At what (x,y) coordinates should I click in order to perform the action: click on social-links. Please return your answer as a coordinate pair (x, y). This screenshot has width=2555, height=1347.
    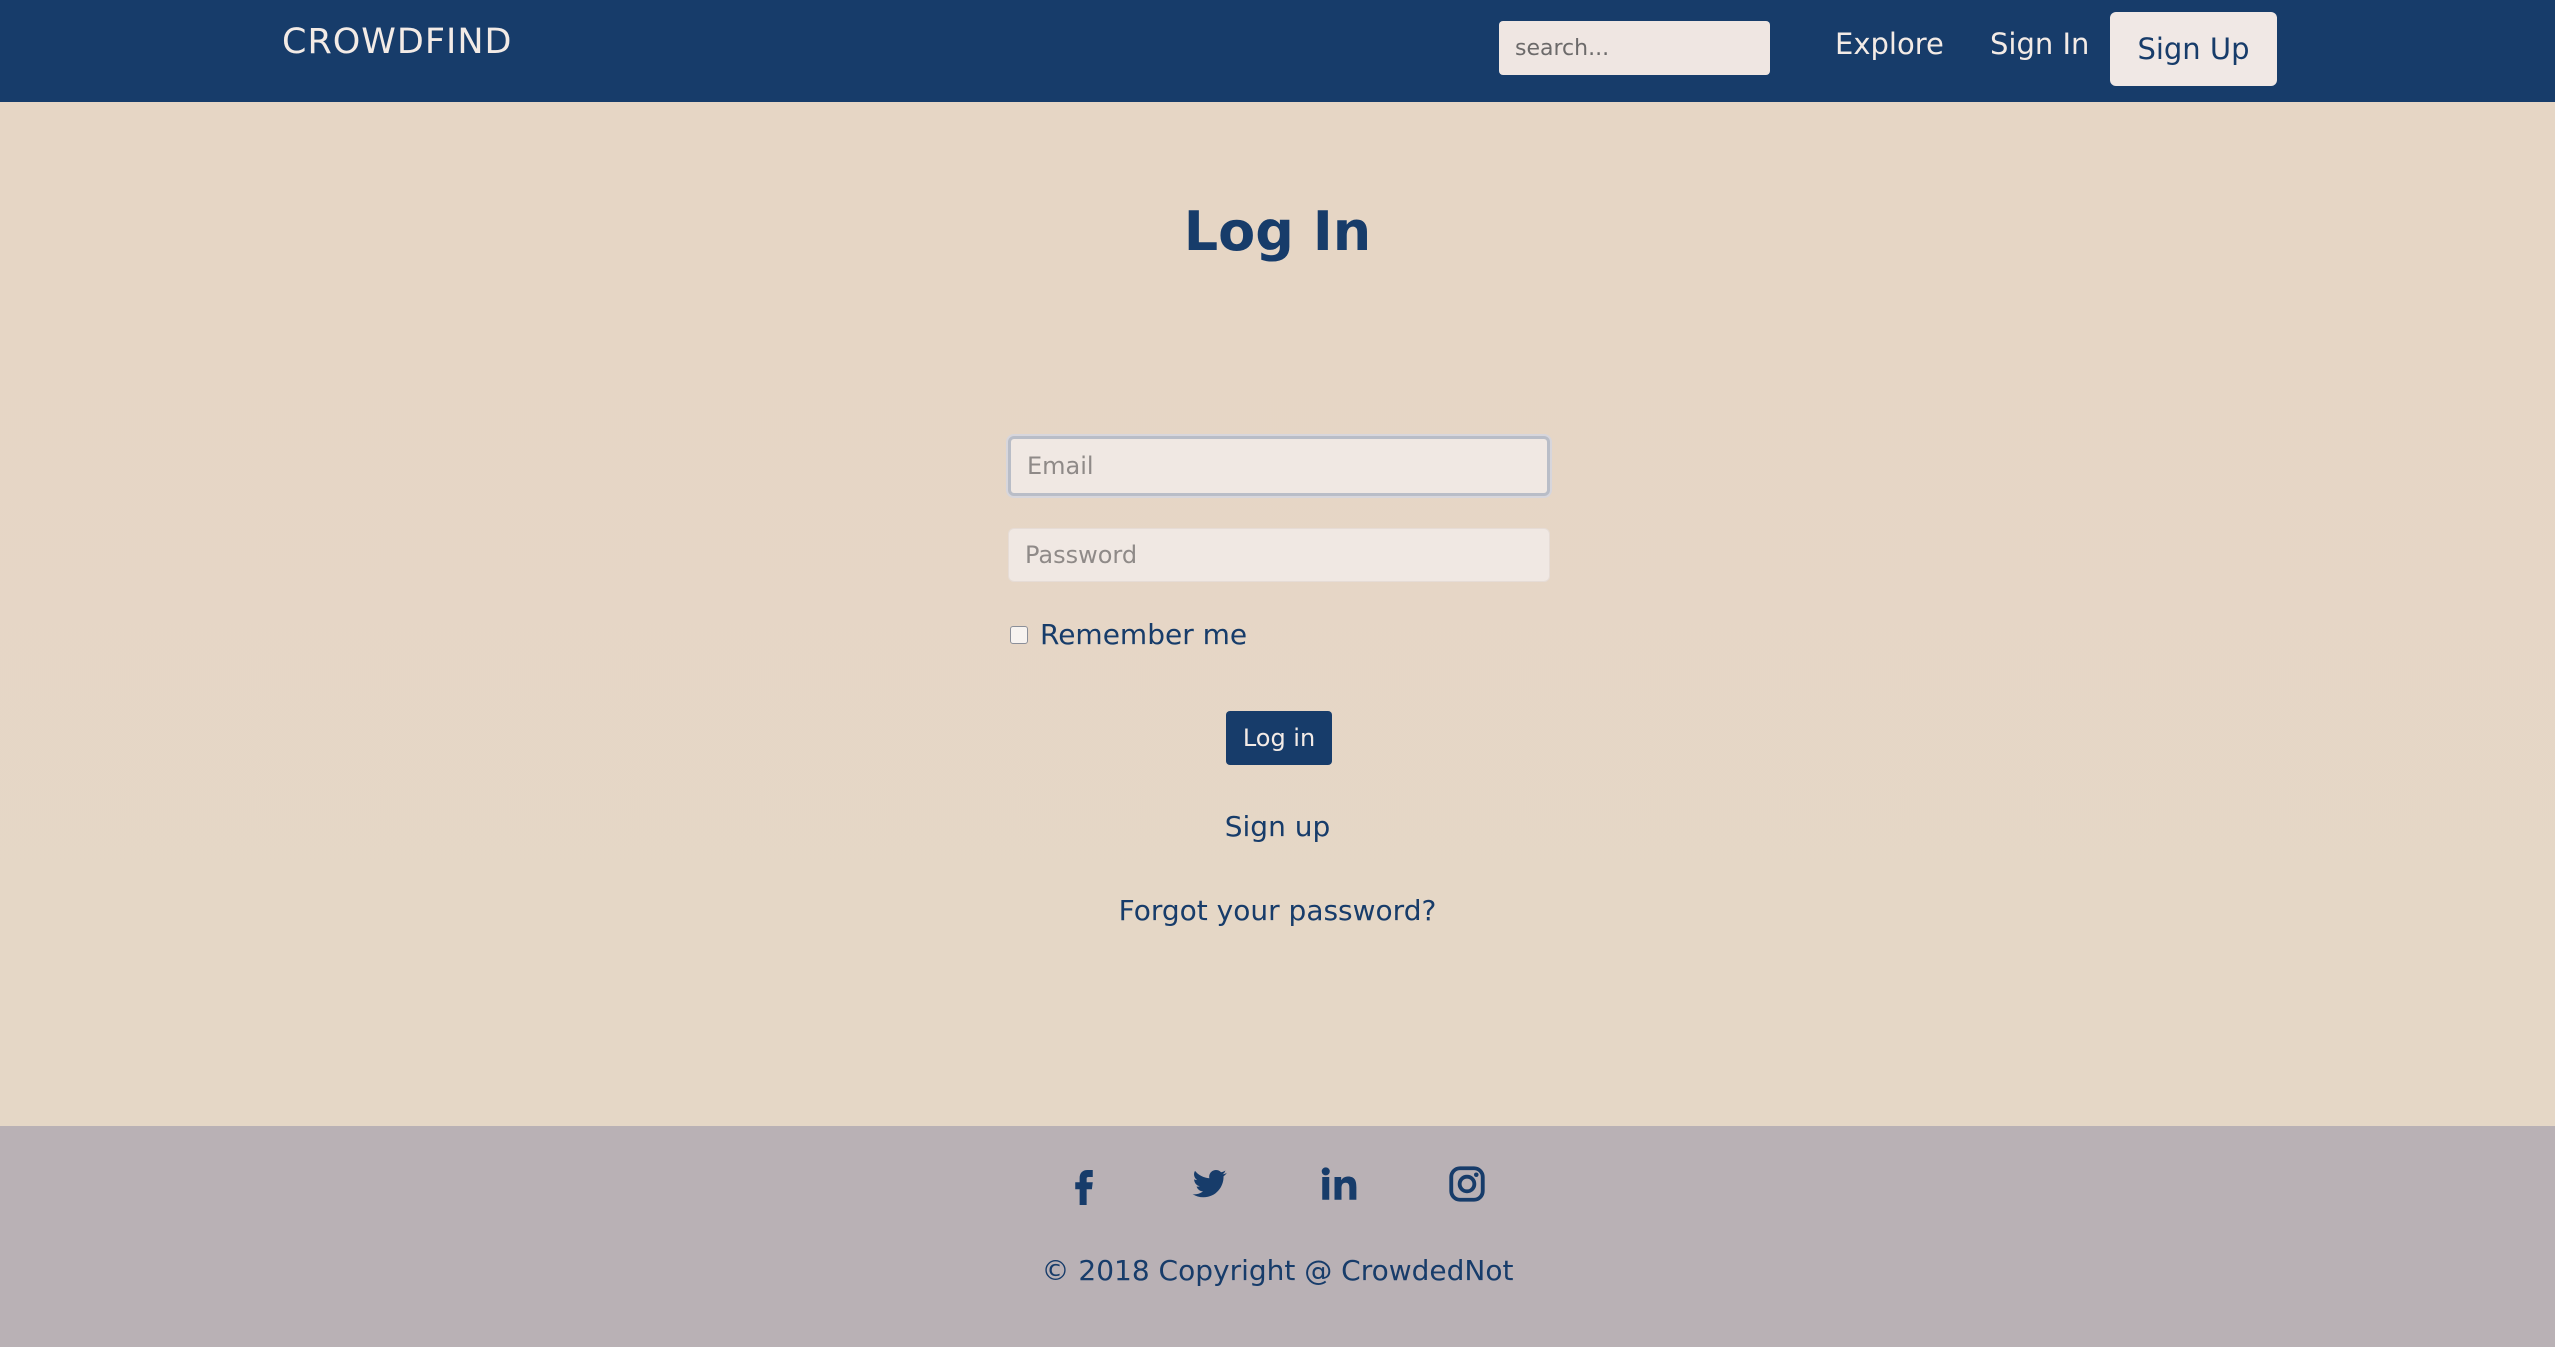
    Looking at the image, I should click on (1277, 1188).